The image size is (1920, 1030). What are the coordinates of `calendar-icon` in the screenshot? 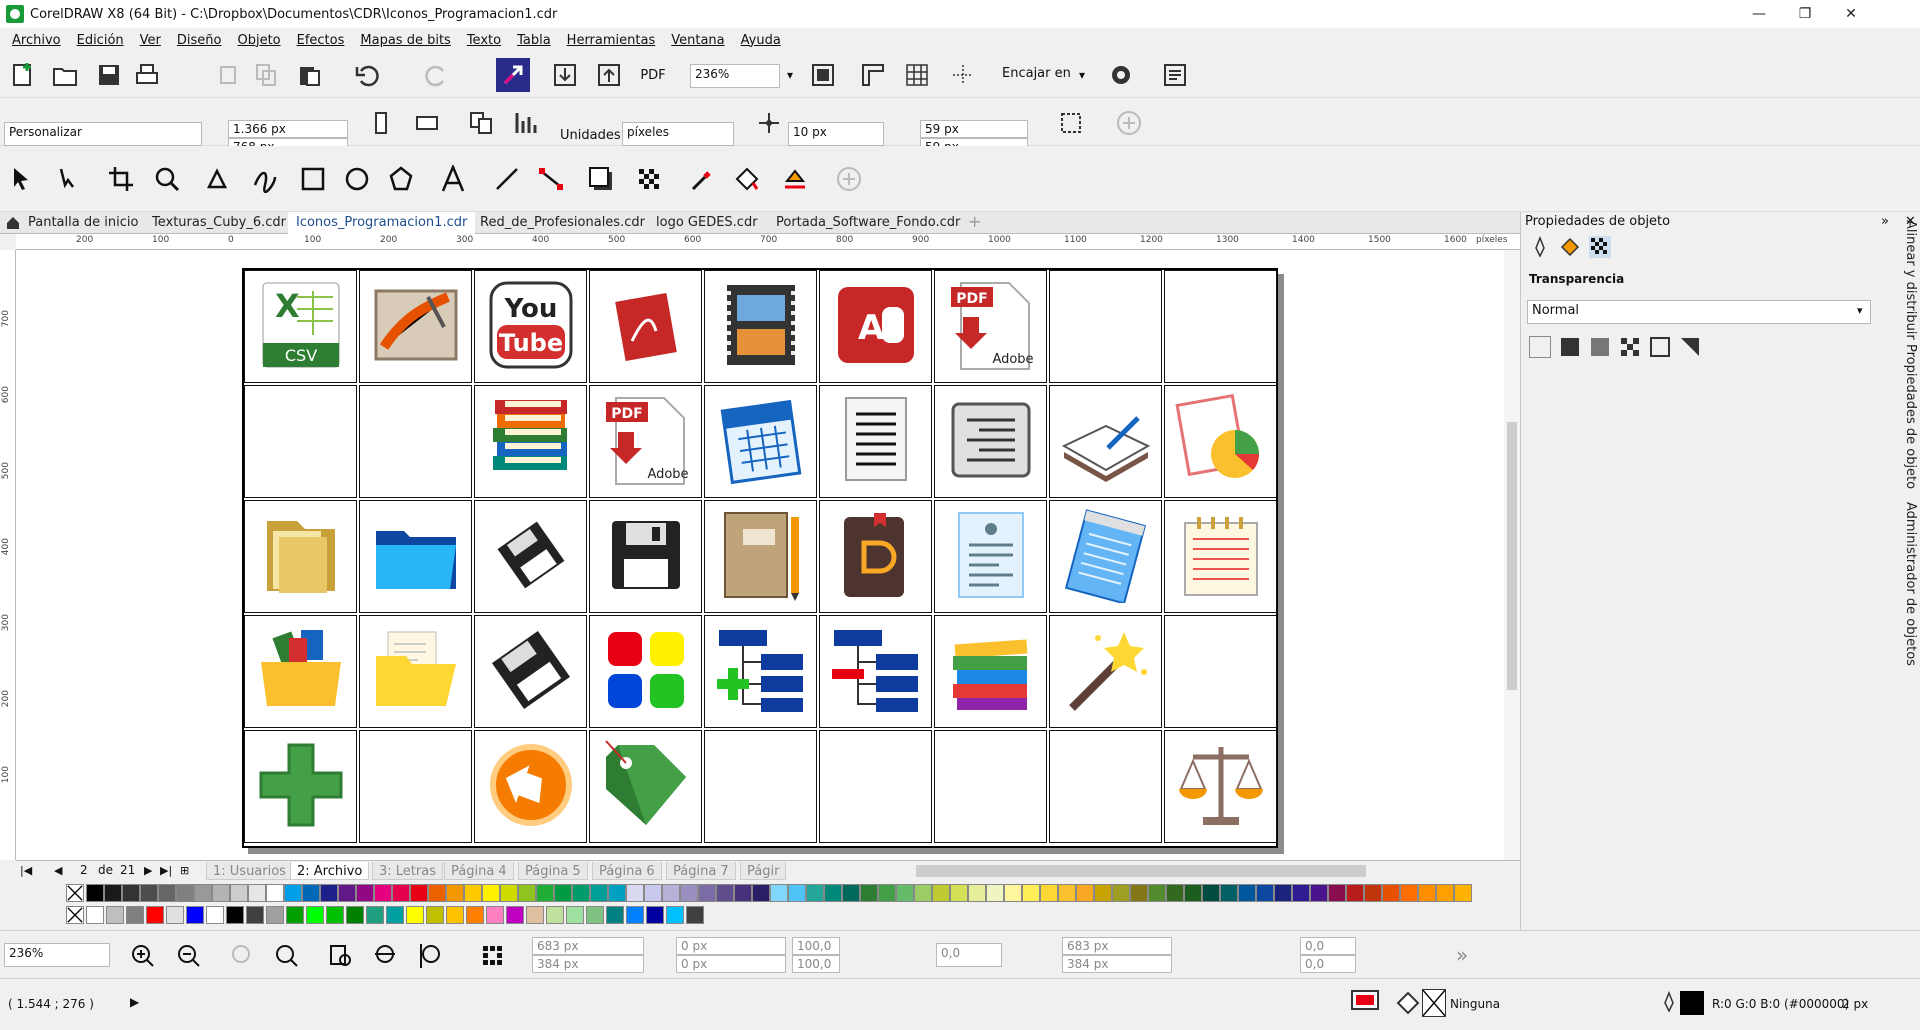 It's located at (761, 441).